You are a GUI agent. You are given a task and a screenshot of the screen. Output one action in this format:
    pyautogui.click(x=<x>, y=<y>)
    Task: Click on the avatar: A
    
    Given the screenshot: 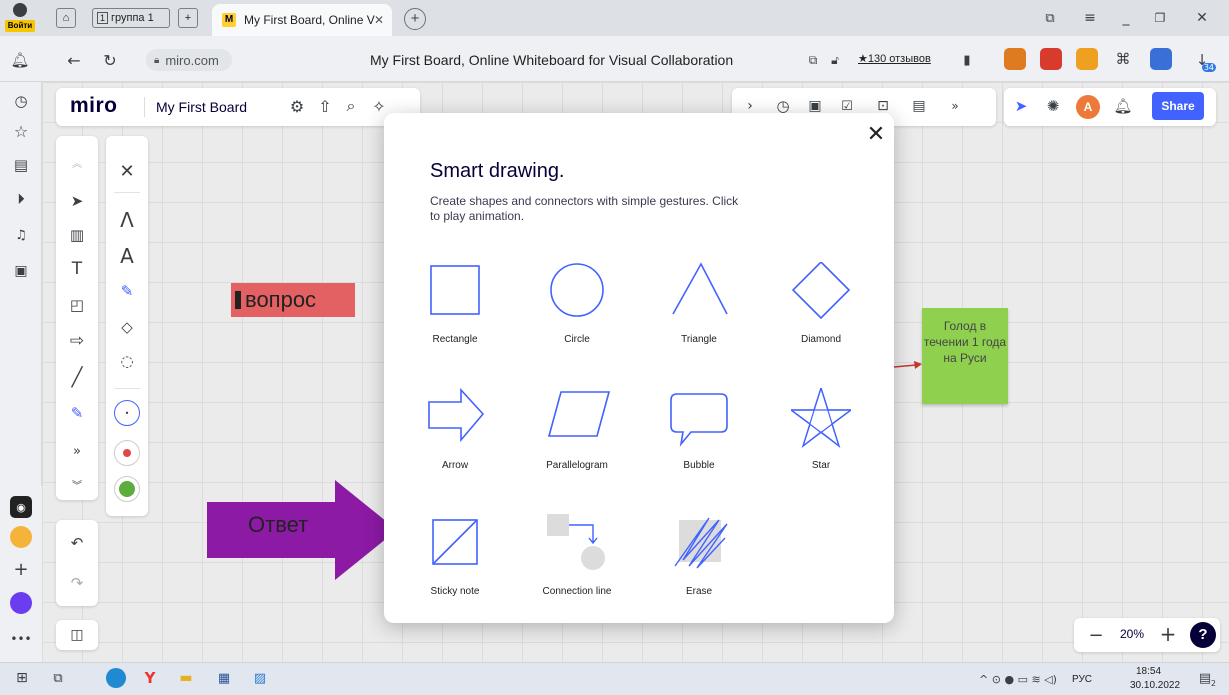 What is the action you would take?
    pyautogui.click(x=1088, y=107)
    